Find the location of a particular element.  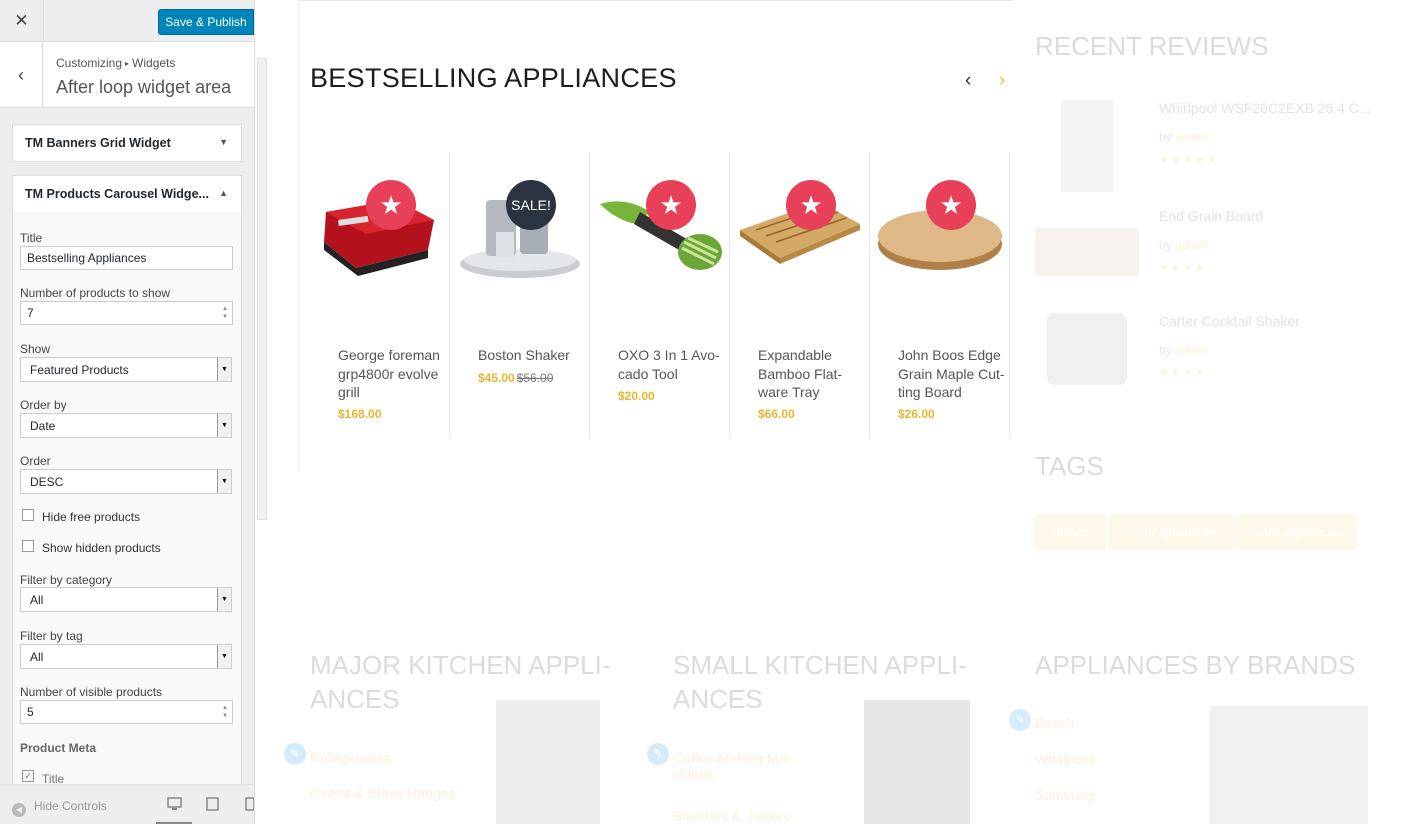

sale-badge: SALE! is located at coordinates (531, 205).